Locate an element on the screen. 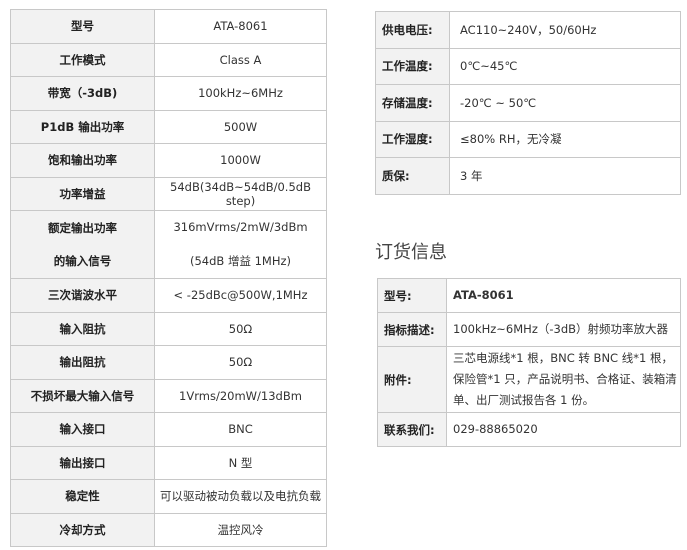  order-value: 100kHz~6MHz（-3dB）射频功率放大器 is located at coordinates (563, 329).